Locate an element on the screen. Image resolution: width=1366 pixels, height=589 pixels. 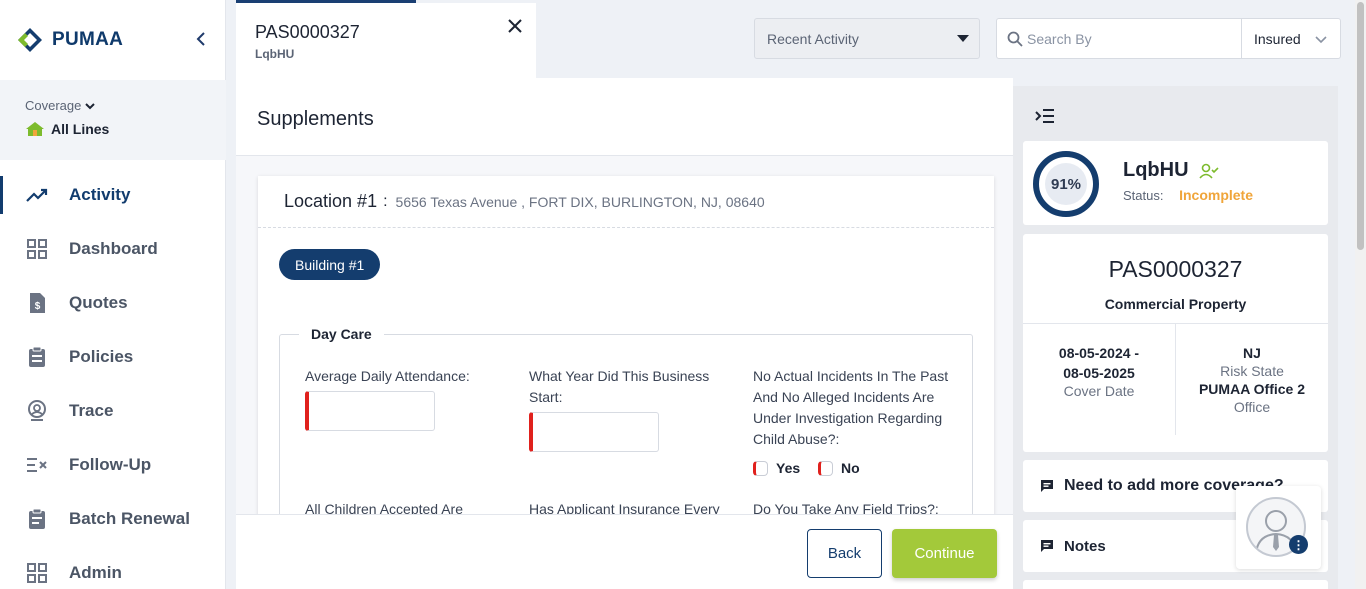
location-colon: : is located at coordinates (385, 201).